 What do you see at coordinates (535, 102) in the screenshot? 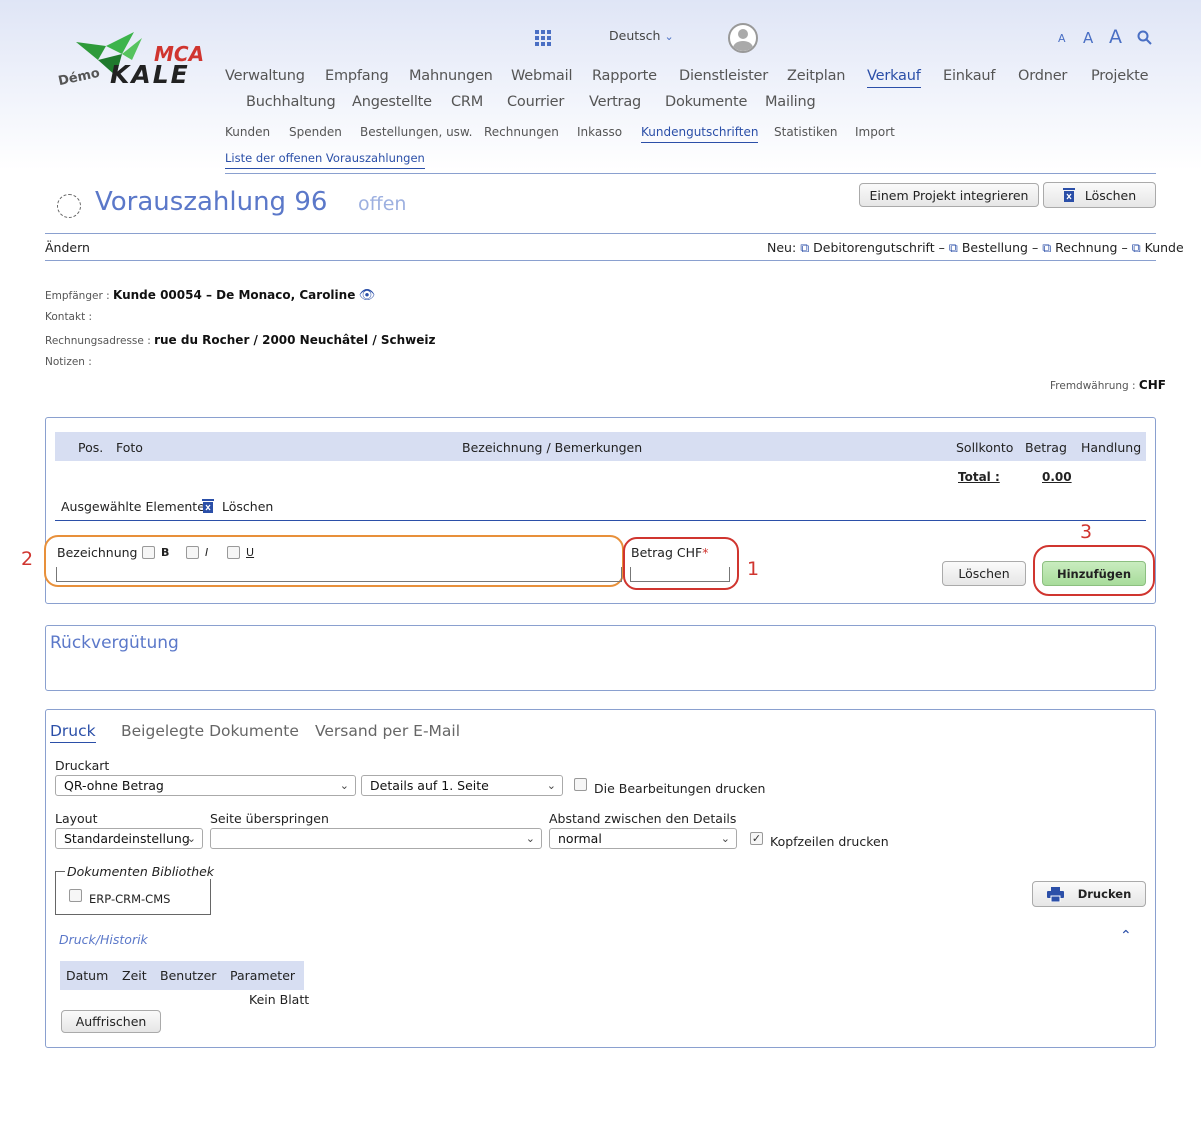
I see `nav-item: Courrier` at bounding box center [535, 102].